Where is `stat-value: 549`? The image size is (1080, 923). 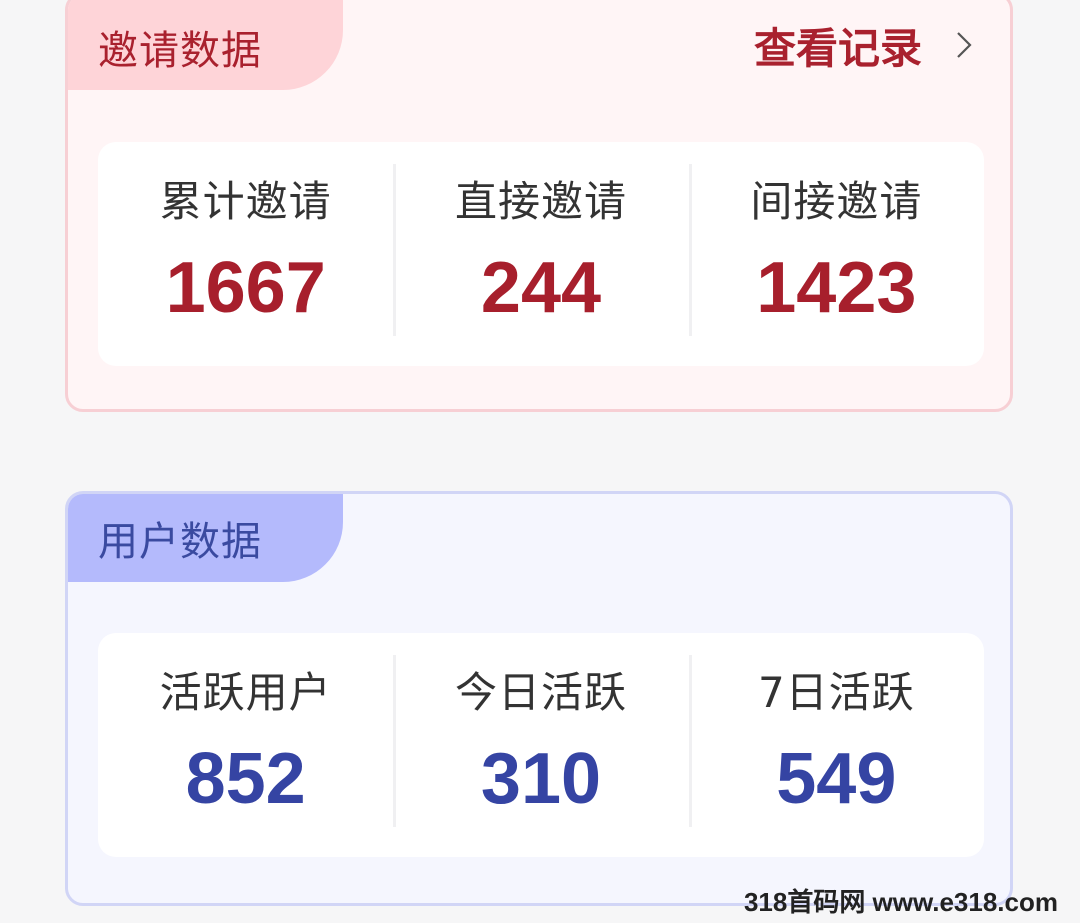
stat-value: 549 is located at coordinates (836, 779).